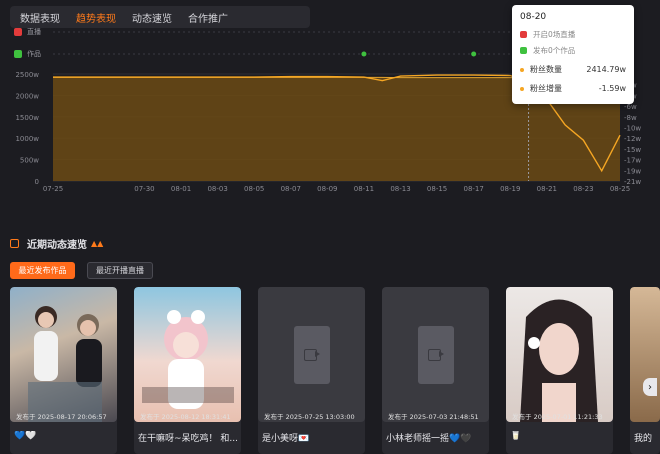 The image size is (660, 454). What do you see at coordinates (188, 359) in the screenshot?
I see `cosplay-photo-icon` at bounding box center [188, 359].